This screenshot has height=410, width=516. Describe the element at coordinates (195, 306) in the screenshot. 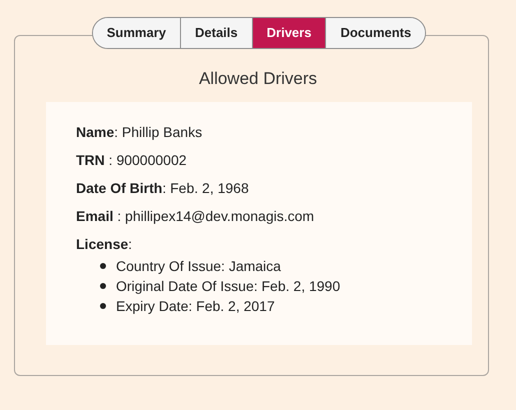

I see `license-detail: Expiry Date: Feb. 2, 2017` at that location.